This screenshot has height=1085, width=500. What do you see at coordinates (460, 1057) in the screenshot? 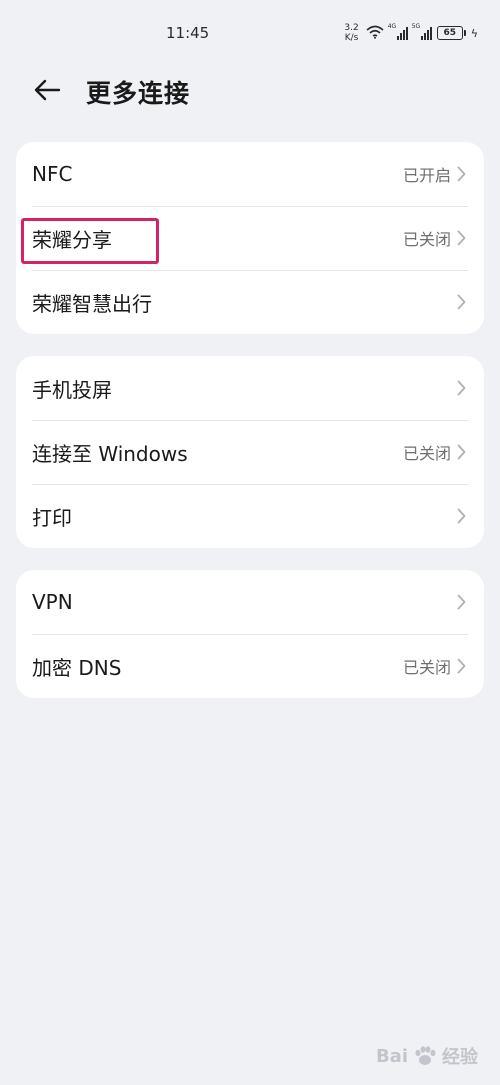
I see `watermark-text-2: 经验` at bounding box center [460, 1057].